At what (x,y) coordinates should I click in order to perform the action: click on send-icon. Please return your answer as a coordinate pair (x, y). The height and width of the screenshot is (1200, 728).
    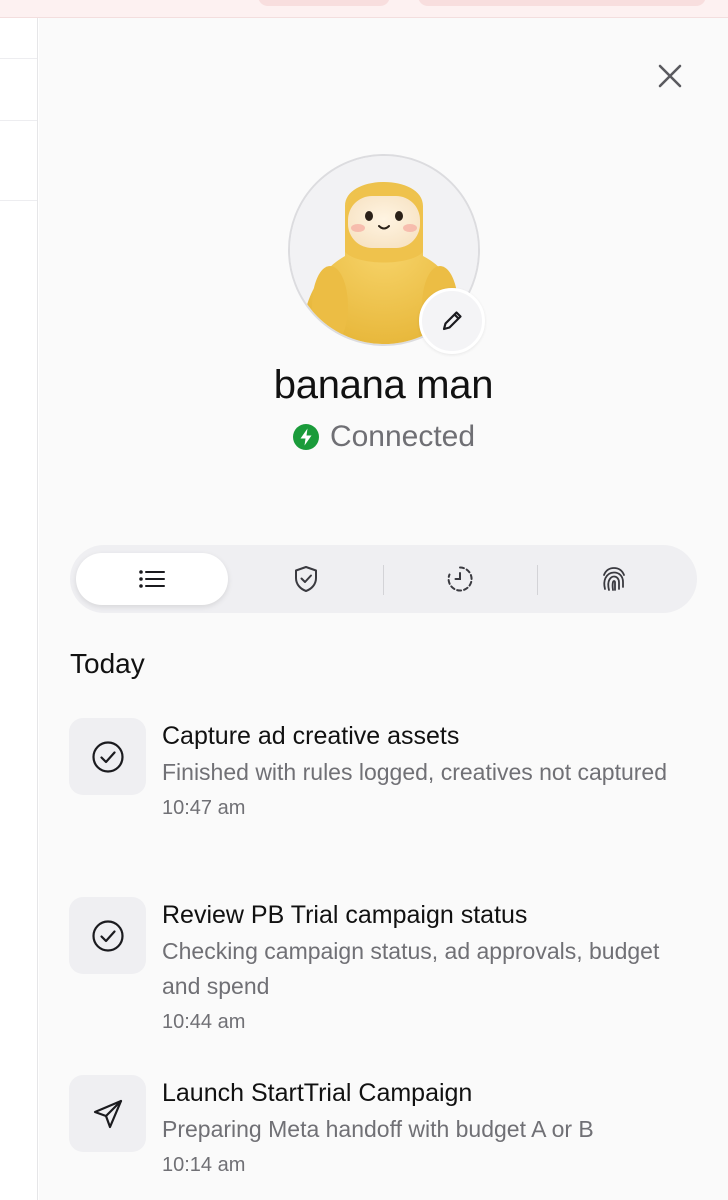
    Looking at the image, I should click on (107, 1113).